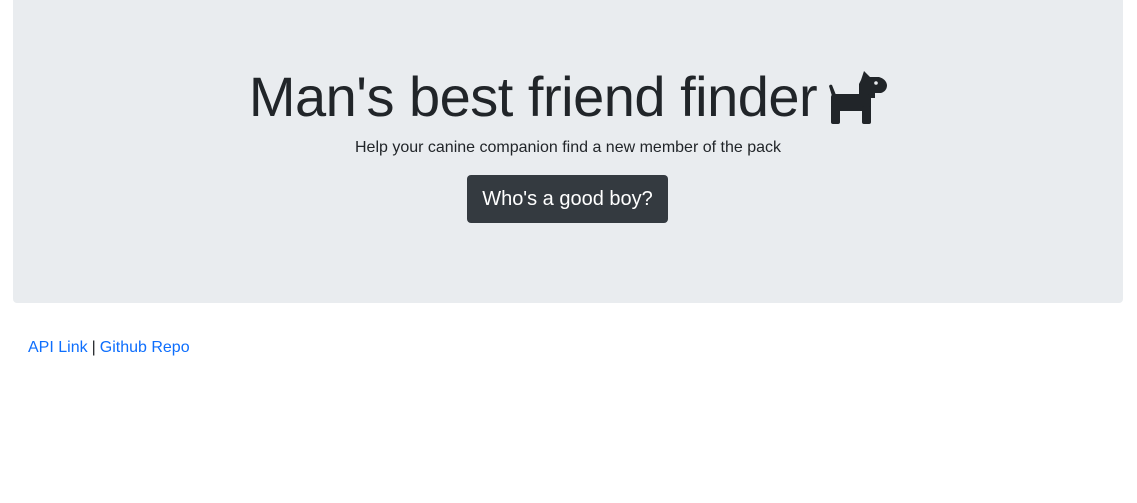 The image size is (1137, 503). I want to click on footer-links: API Link | Github Repo, so click(109, 348).